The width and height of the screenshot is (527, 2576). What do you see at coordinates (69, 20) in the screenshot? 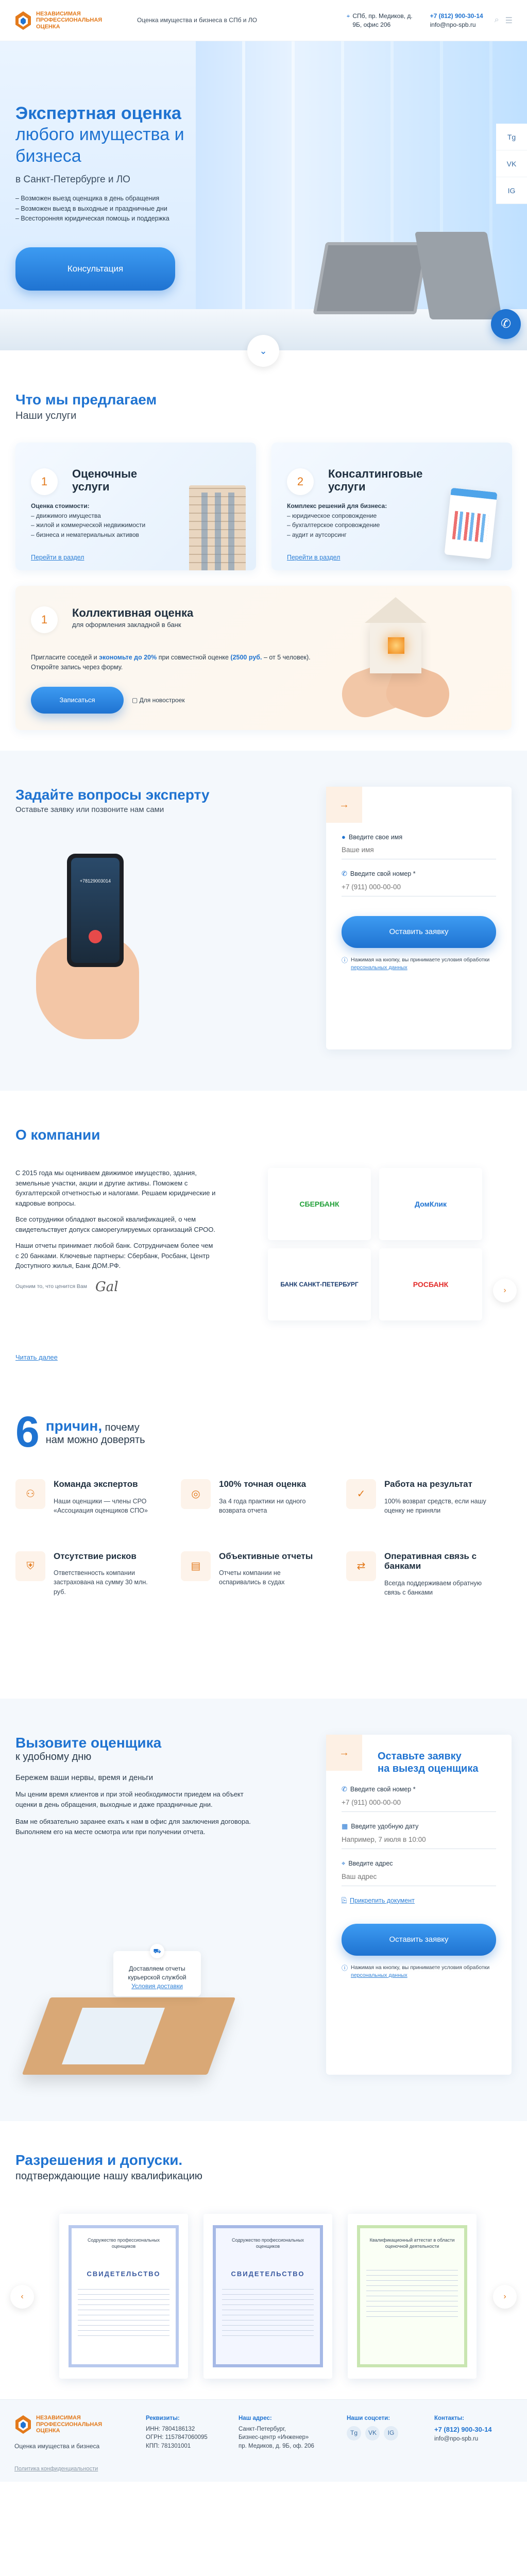
I see `logo-text: НЕЗАВИСИМАЯ ПРОФЕССИОНАЛЬНАЯ ОЦЕНКА` at bounding box center [69, 20].